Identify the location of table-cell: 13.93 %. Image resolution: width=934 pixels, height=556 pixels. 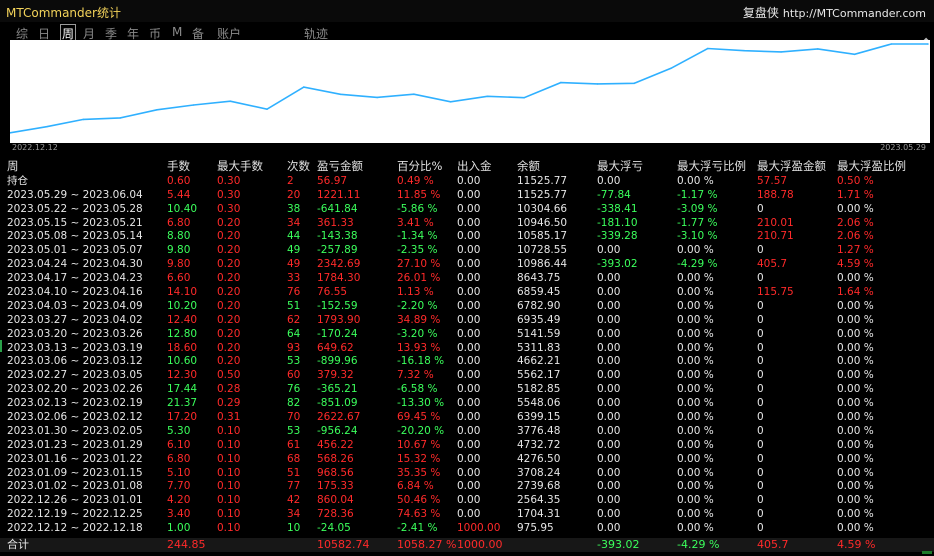
(419, 347).